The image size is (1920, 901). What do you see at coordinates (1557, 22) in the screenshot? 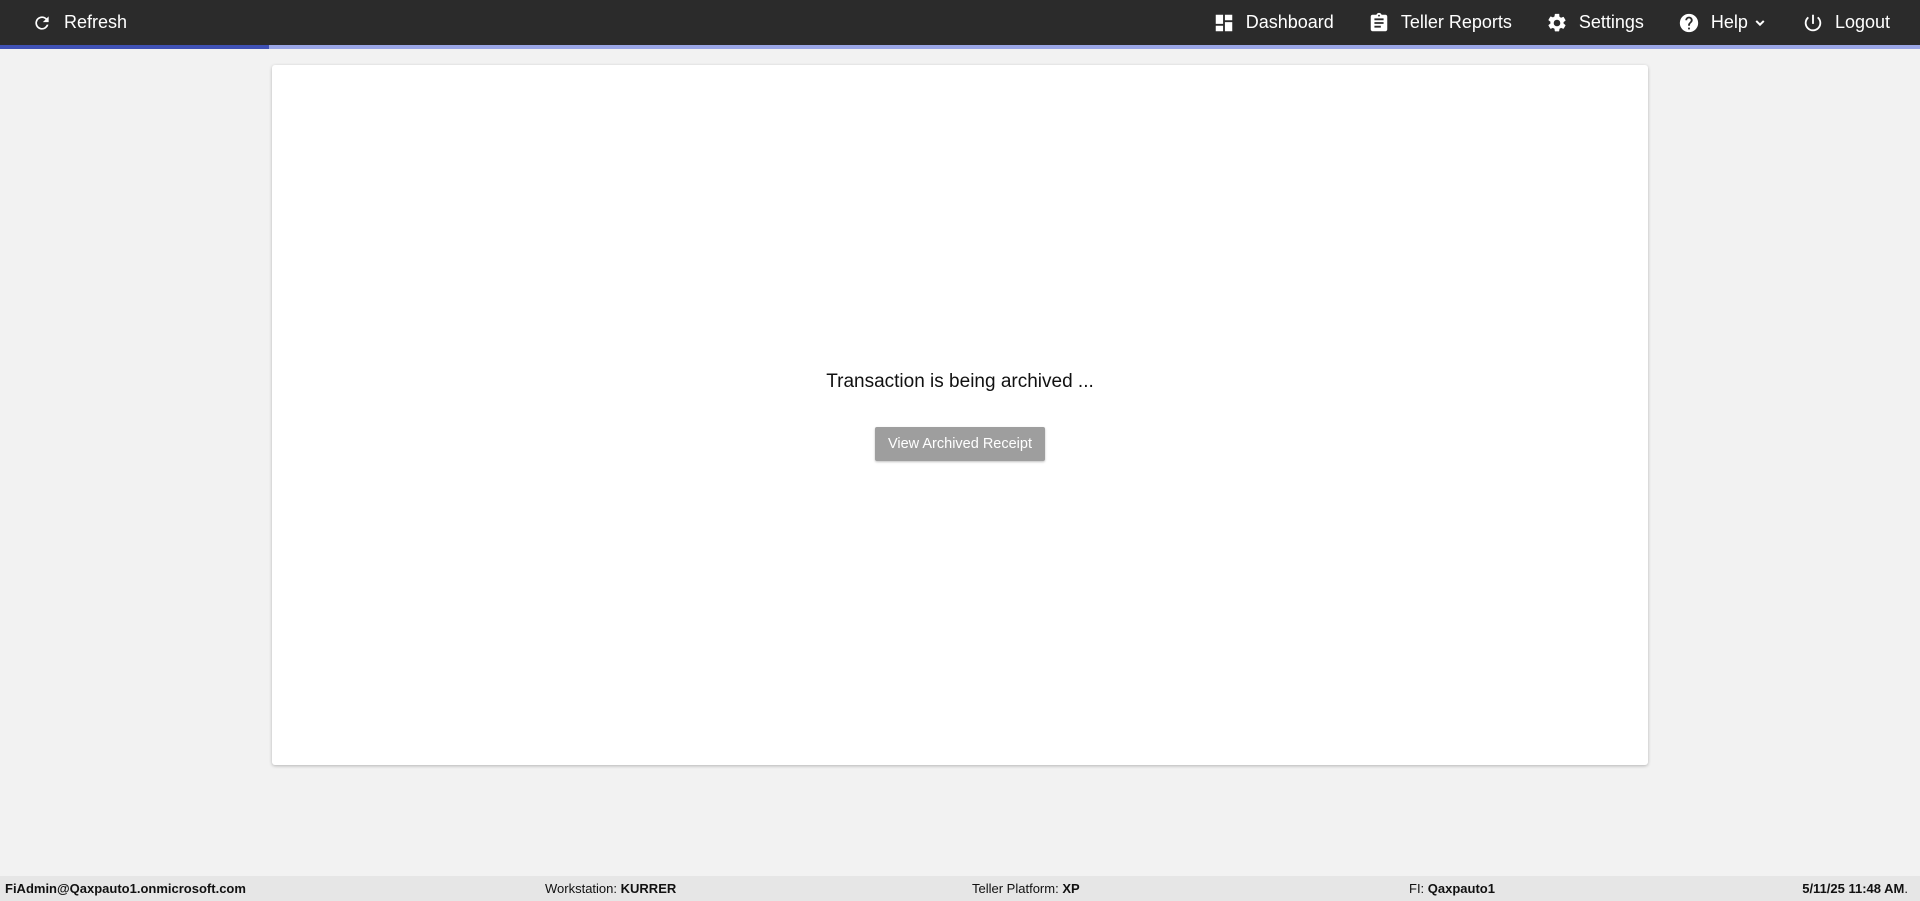
I see `gear-icon` at bounding box center [1557, 22].